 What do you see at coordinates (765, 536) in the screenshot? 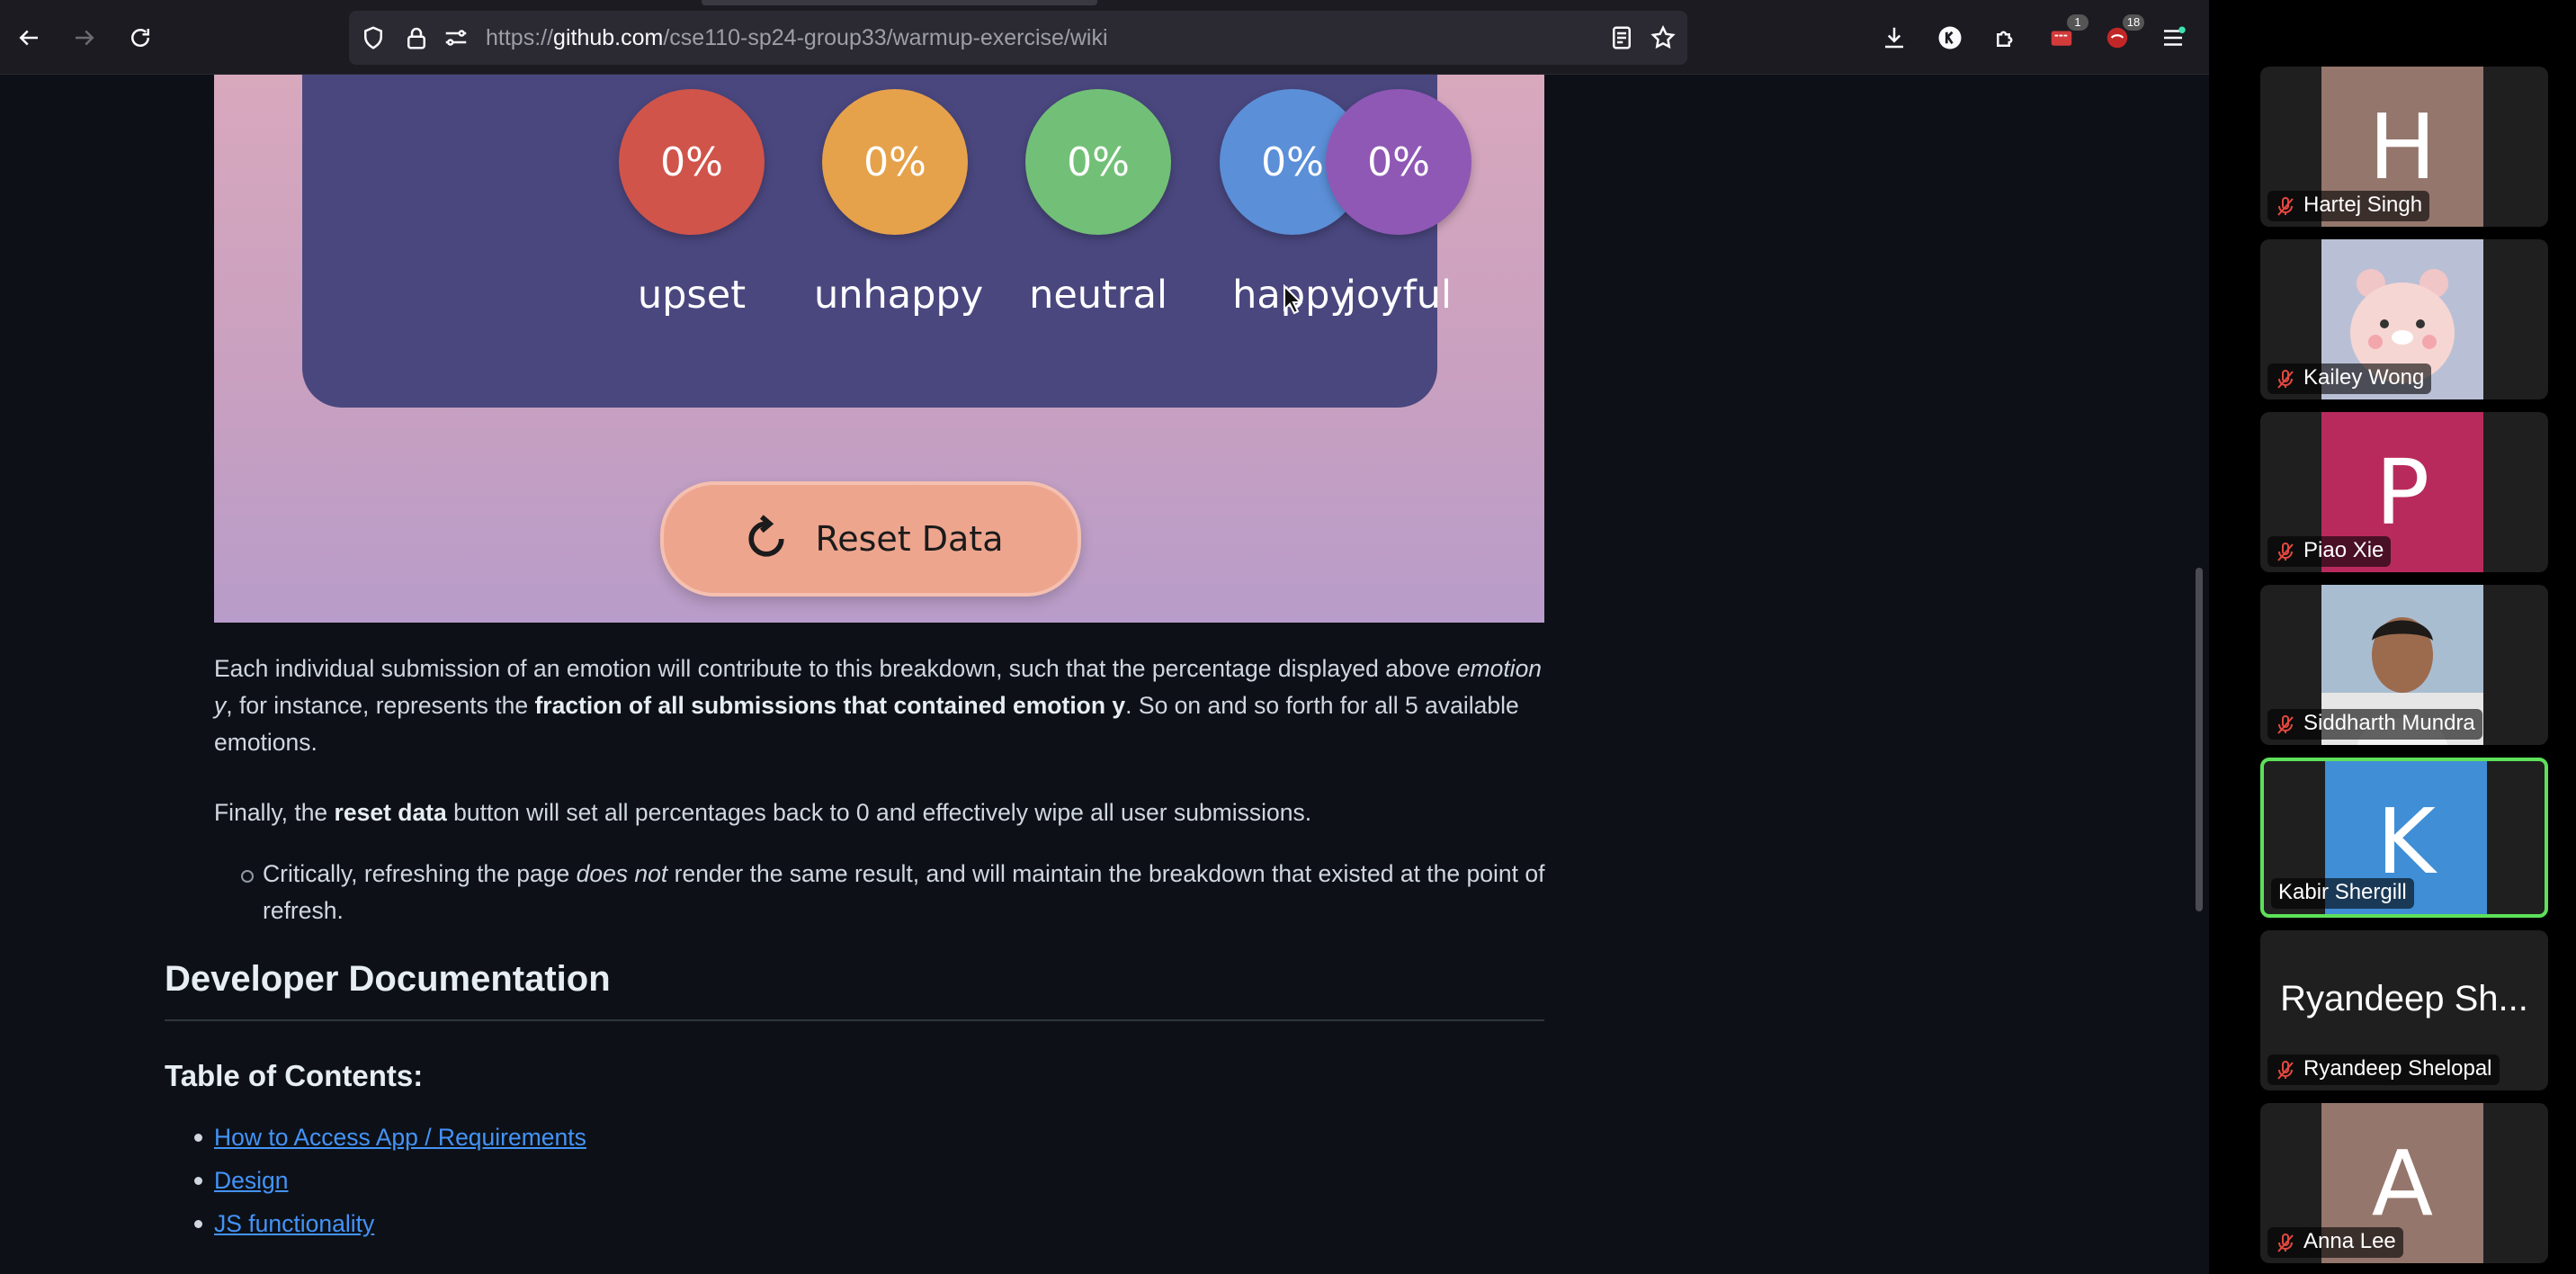
I see `reset-icon` at bounding box center [765, 536].